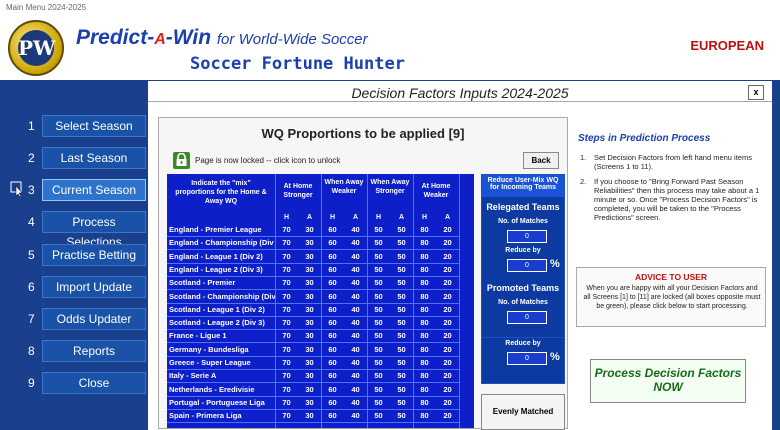 The width and height of the screenshot is (780, 430). I want to click on practise-betting-button: Practise Betting, so click(94, 255).